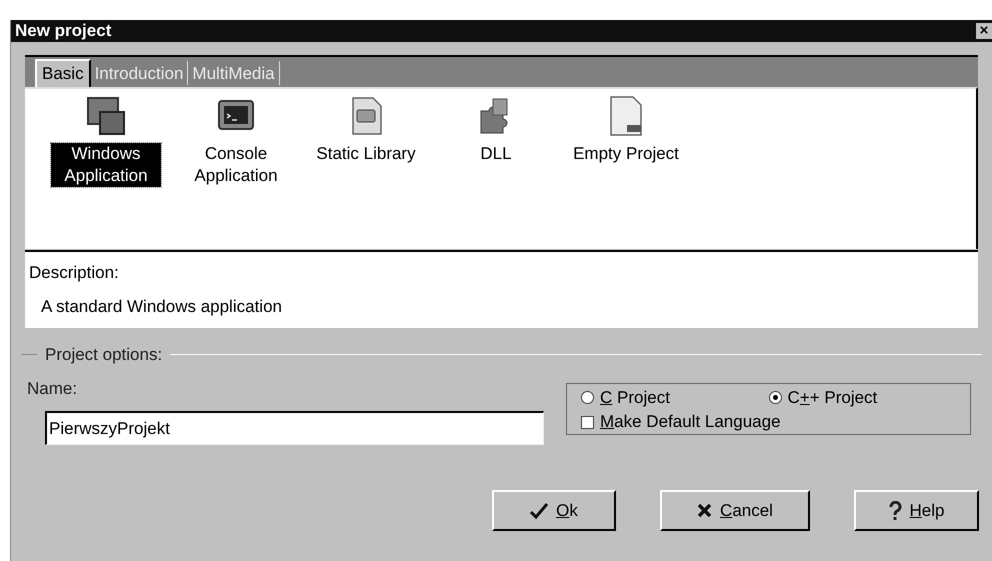 The width and height of the screenshot is (992, 561). Describe the element at coordinates (554, 510) in the screenshot. I see `ok-button: Ok` at that location.